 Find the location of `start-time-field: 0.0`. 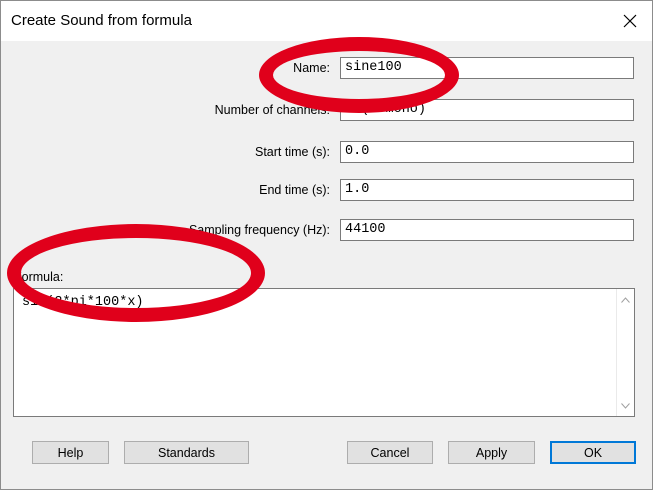

start-time-field: 0.0 is located at coordinates (487, 152).